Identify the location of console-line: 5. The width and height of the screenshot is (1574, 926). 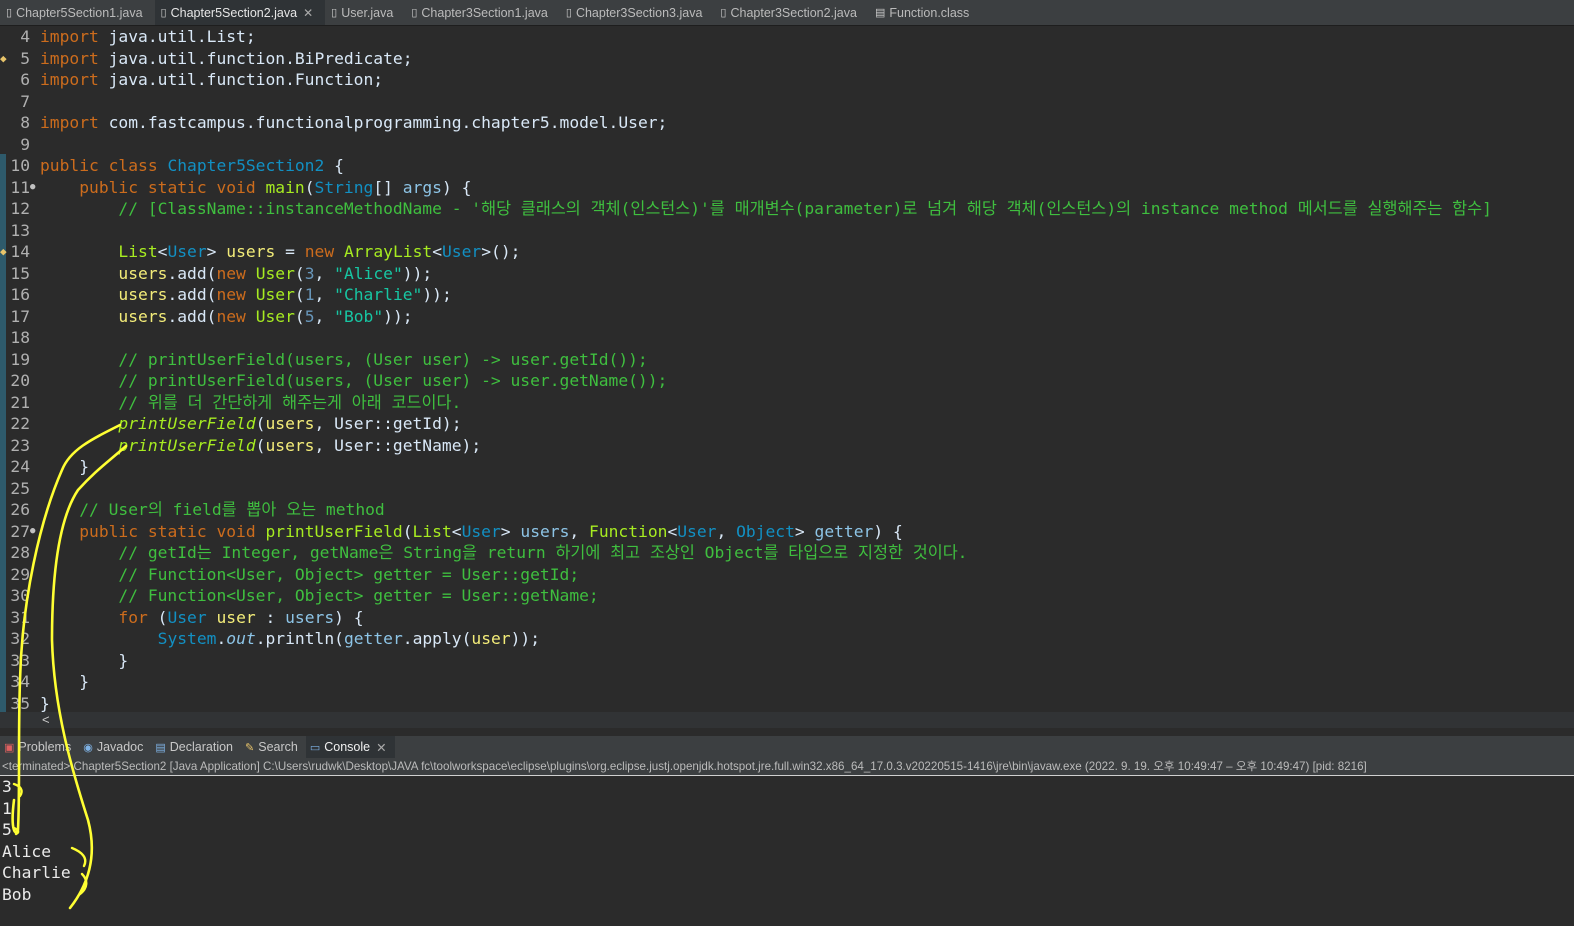
(7, 829).